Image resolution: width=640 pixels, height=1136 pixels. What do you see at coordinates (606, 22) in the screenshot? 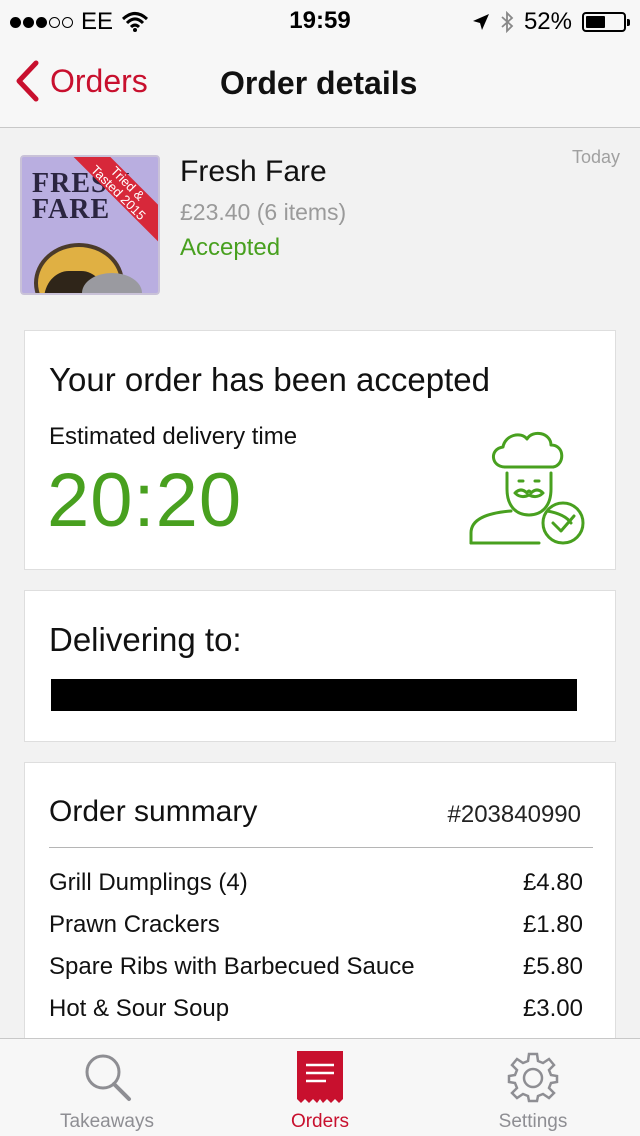
I see `battery-icon` at bounding box center [606, 22].